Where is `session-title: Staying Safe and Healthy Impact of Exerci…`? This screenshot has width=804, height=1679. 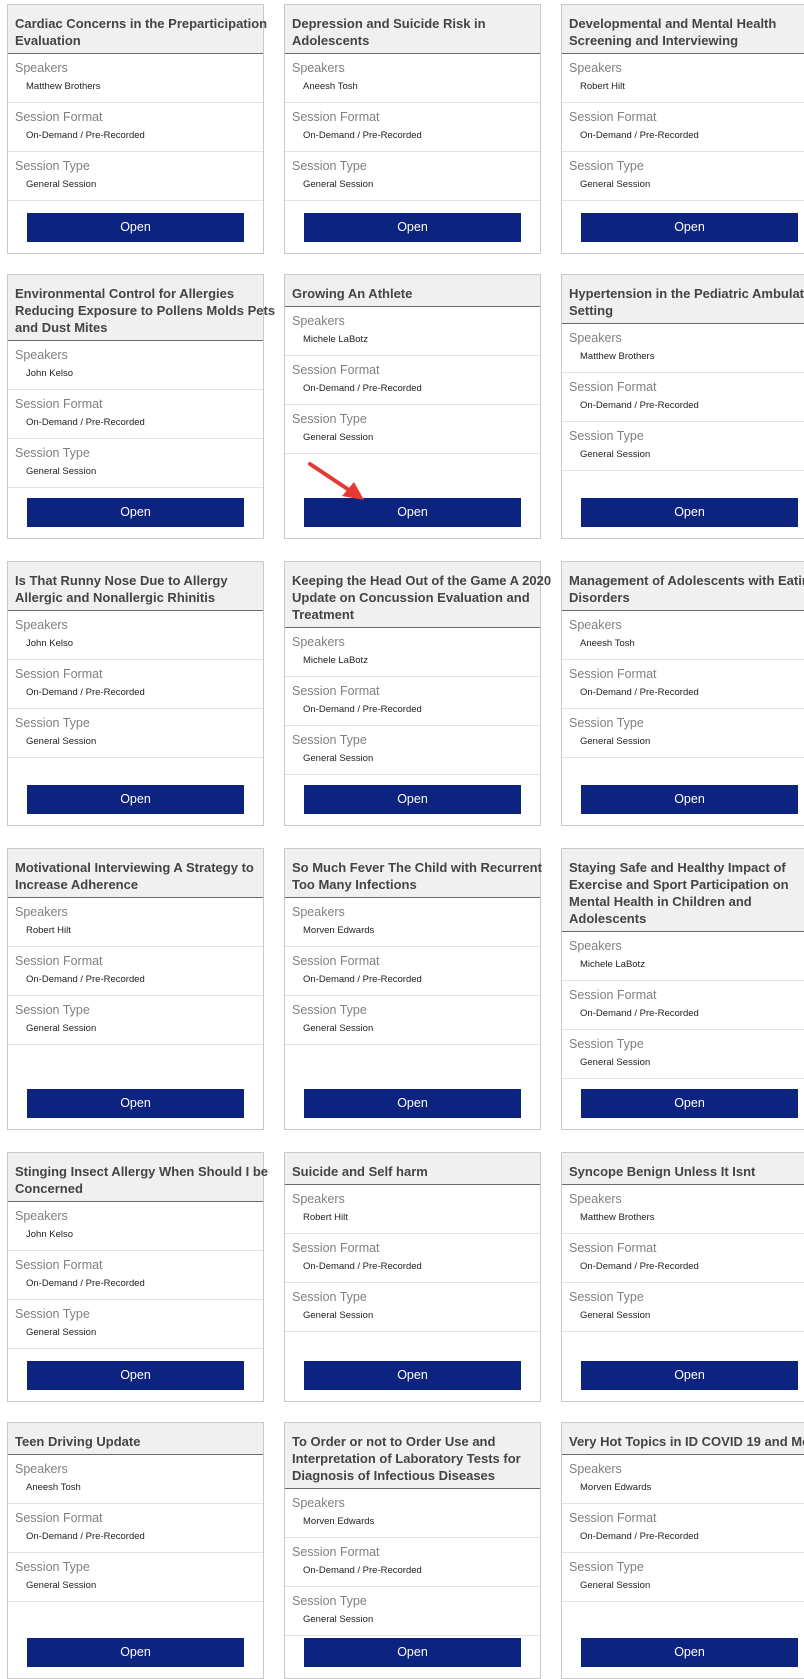 session-title: Staying Safe and Healthy Impact of Exerci… is located at coordinates (686, 893).